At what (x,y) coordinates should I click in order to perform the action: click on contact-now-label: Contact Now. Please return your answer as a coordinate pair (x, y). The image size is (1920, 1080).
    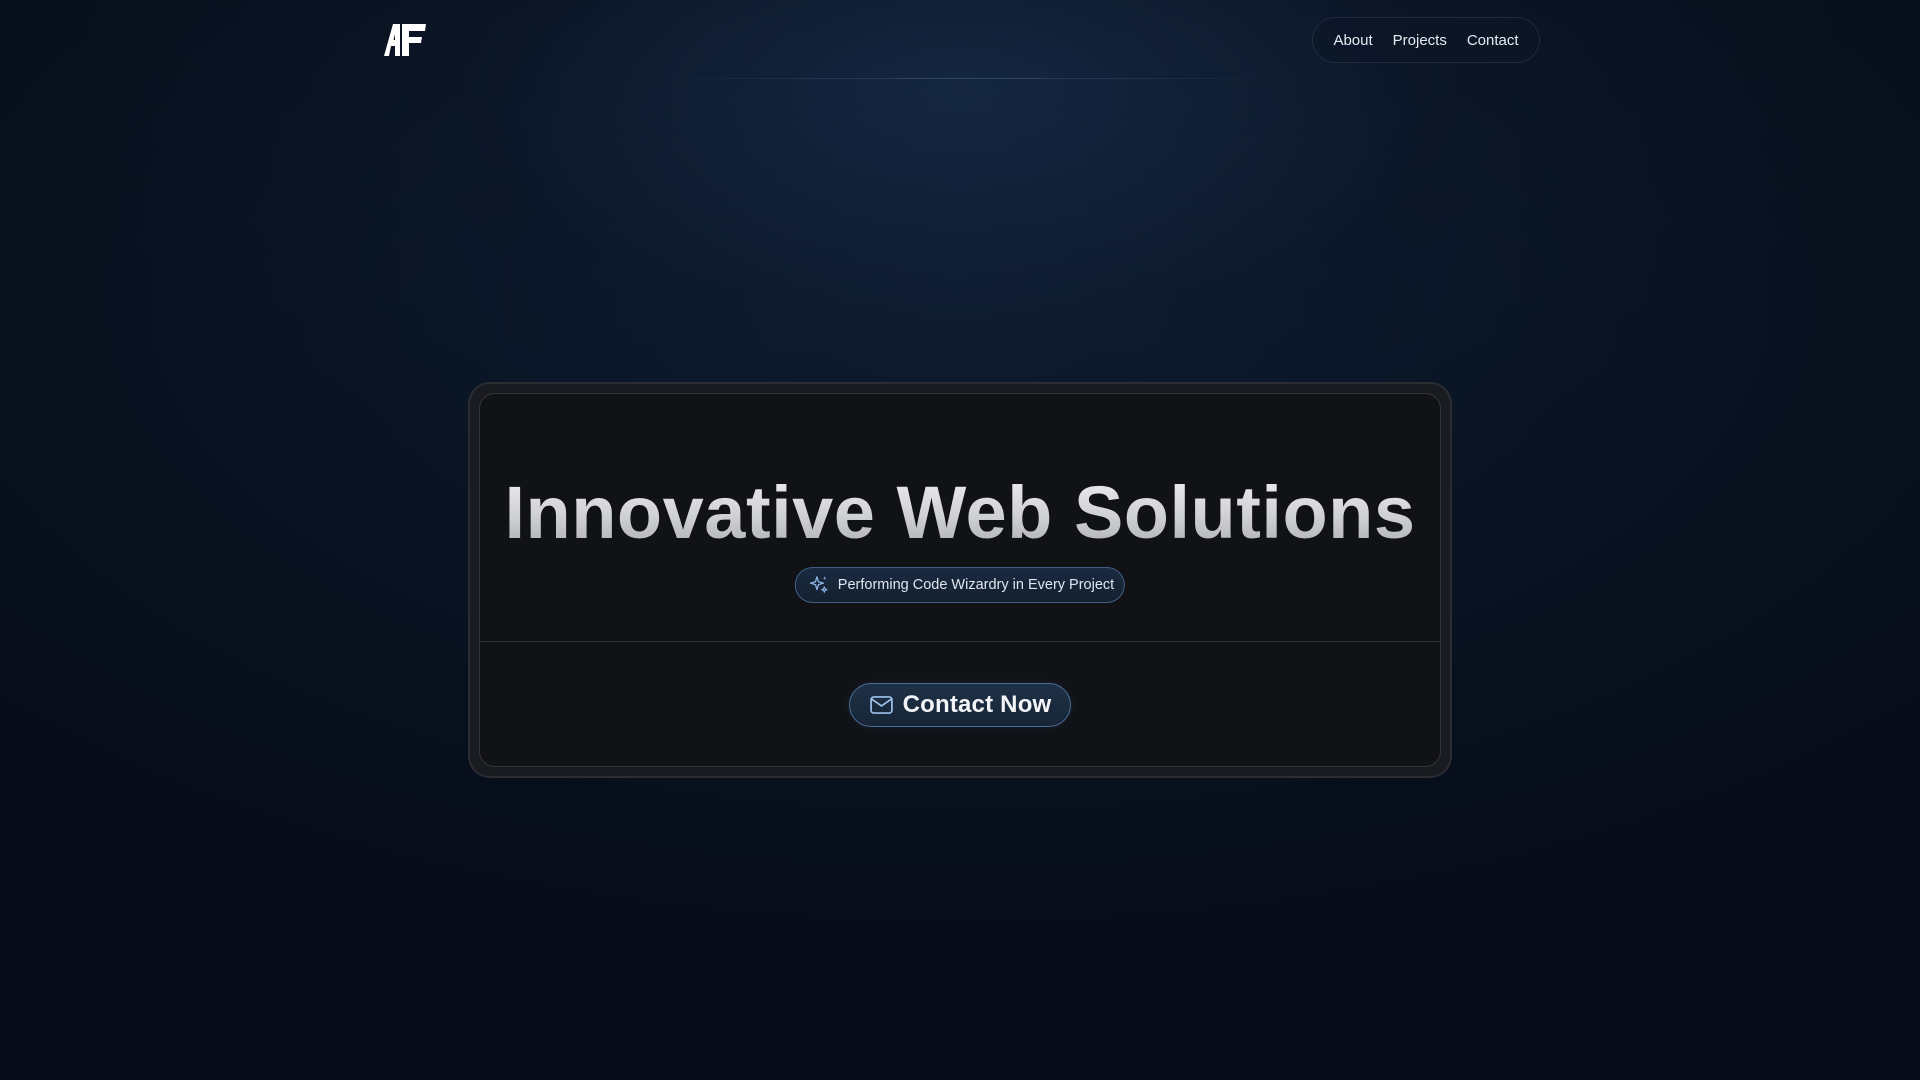
    Looking at the image, I should click on (977, 704).